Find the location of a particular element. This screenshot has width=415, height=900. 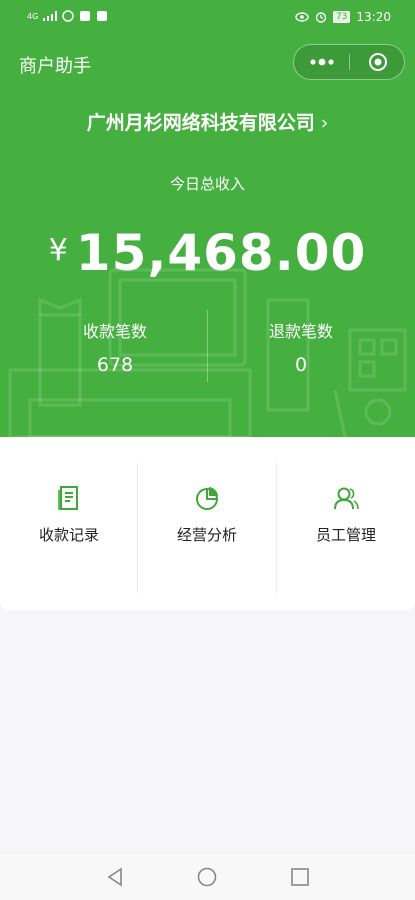

menu-label: 员工管理 is located at coordinates (345, 535).